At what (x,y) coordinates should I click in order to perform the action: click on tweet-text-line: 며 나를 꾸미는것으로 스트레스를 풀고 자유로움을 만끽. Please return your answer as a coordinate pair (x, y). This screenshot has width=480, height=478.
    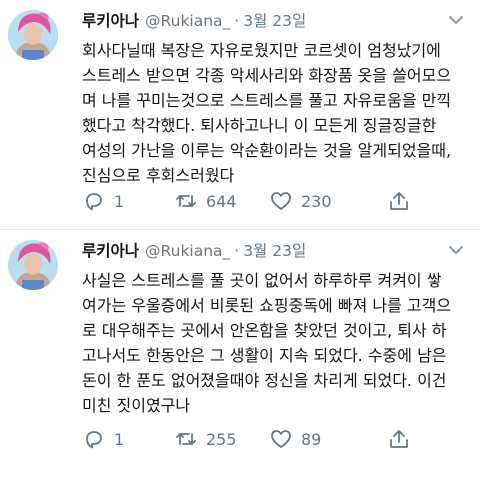
    Looking at the image, I should click on (267, 100).